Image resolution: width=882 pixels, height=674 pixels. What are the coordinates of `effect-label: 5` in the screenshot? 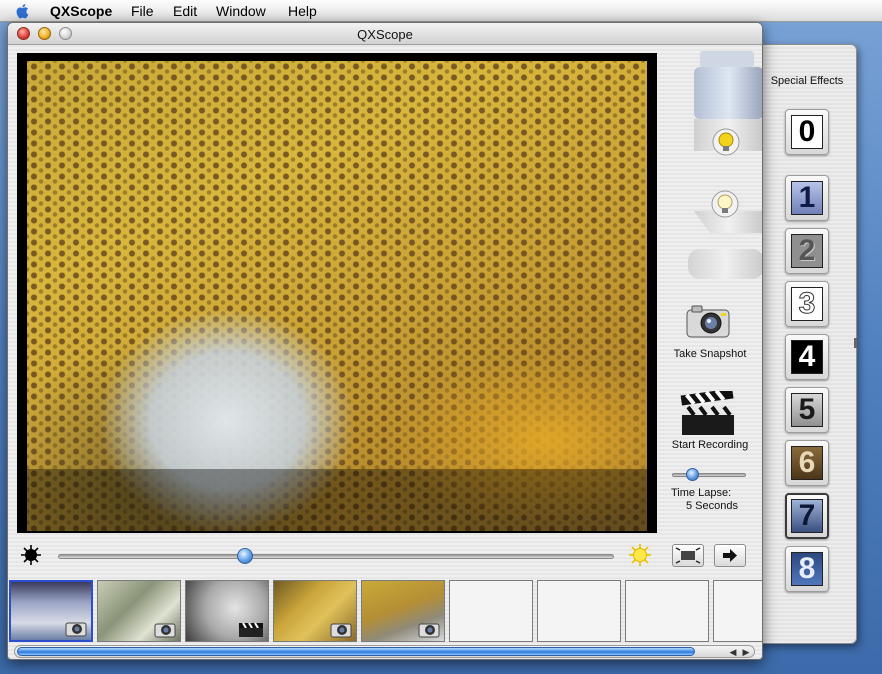 It's located at (807, 410).